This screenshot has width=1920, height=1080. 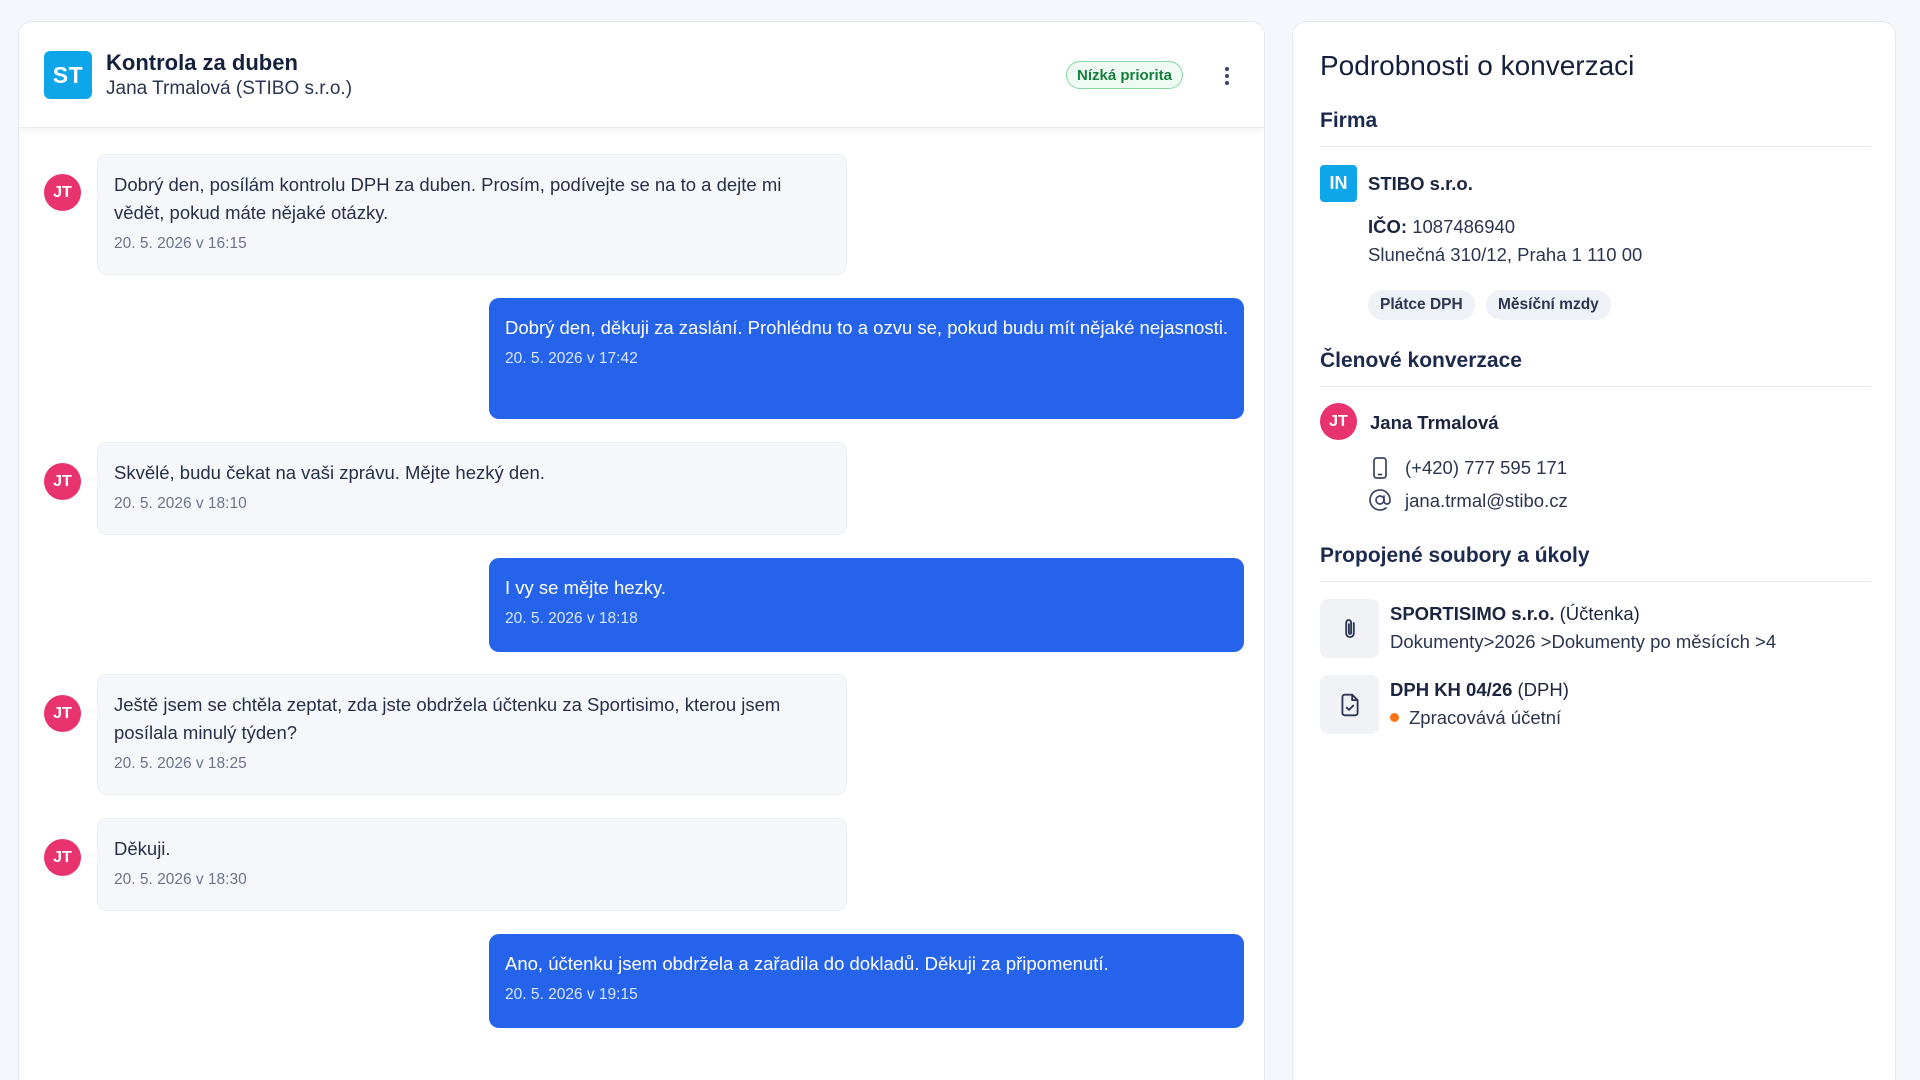 I want to click on tag-vat-payer: Plátce DPH, so click(x=1421, y=305).